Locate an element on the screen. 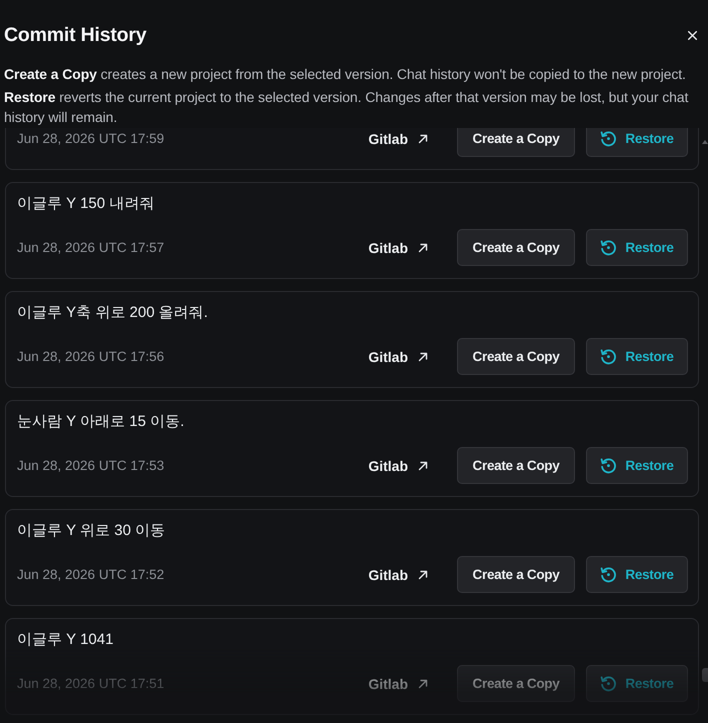 The image size is (708, 723). commit-date: Jun 28, 2026 UTC 17:52 is located at coordinates (91, 574).